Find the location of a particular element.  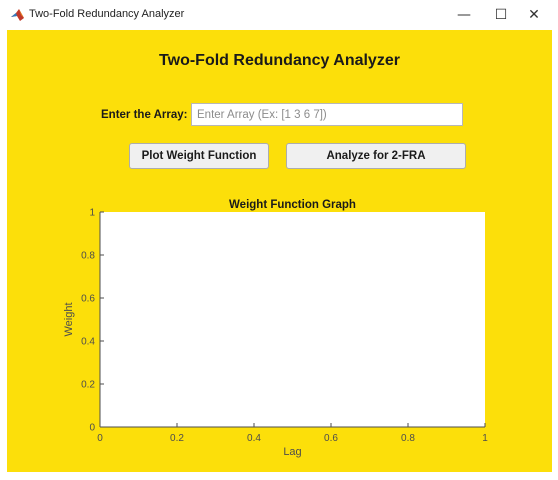

x-tick-label: 0.6 is located at coordinates (331, 438).